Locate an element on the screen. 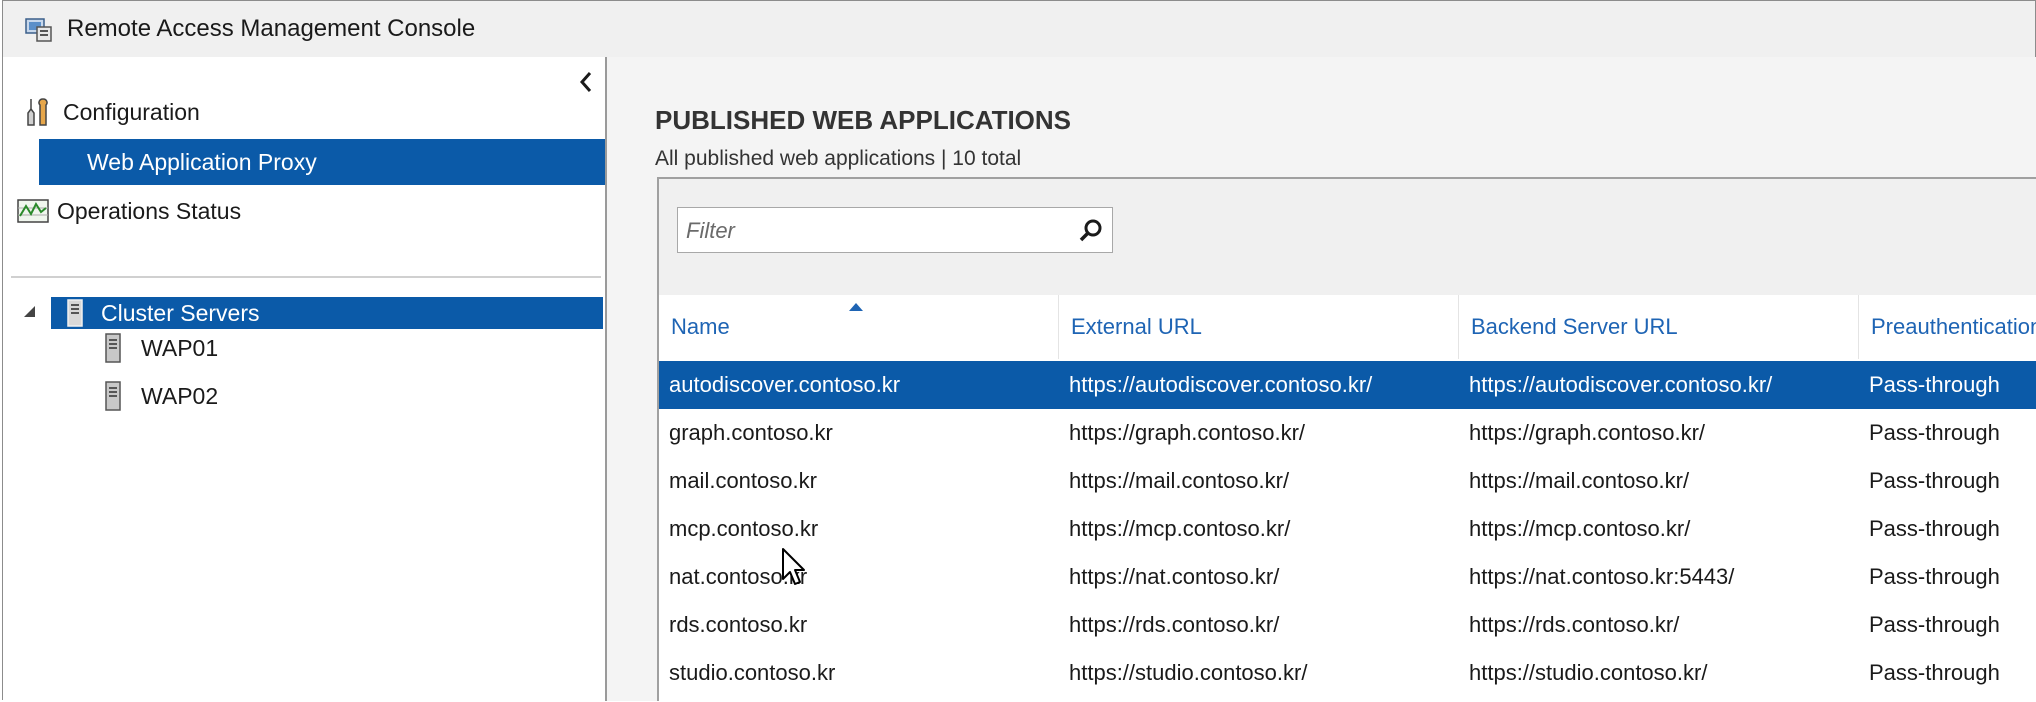 Image resolution: width=2036 pixels, height=702 pixels. remote-access-console-icon is located at coordinates (39, 29).